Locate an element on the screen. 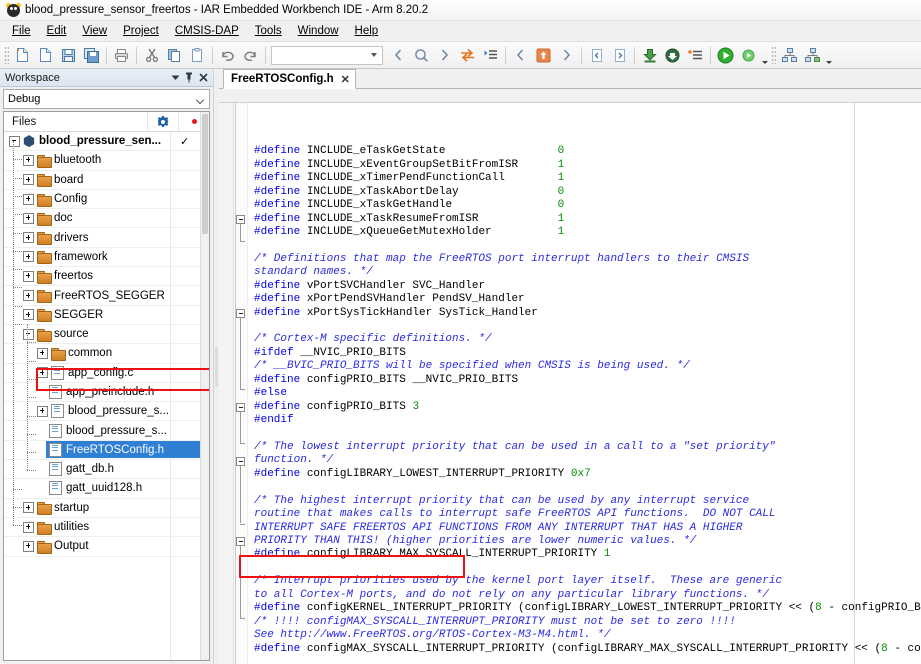  tree-item: utilities is located at coordinates (106, 528).